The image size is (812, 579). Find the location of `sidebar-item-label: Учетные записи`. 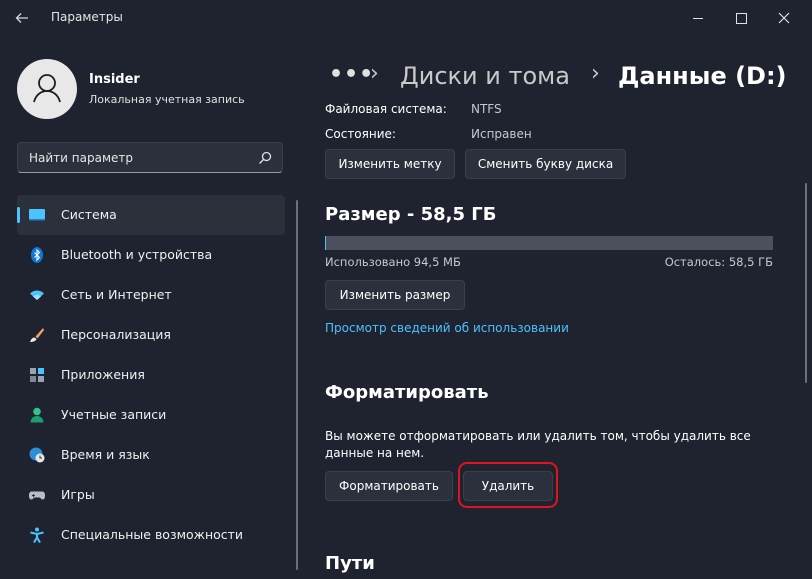

sidebar-item-label: Учетные записи is located at coordinates (114, 414).